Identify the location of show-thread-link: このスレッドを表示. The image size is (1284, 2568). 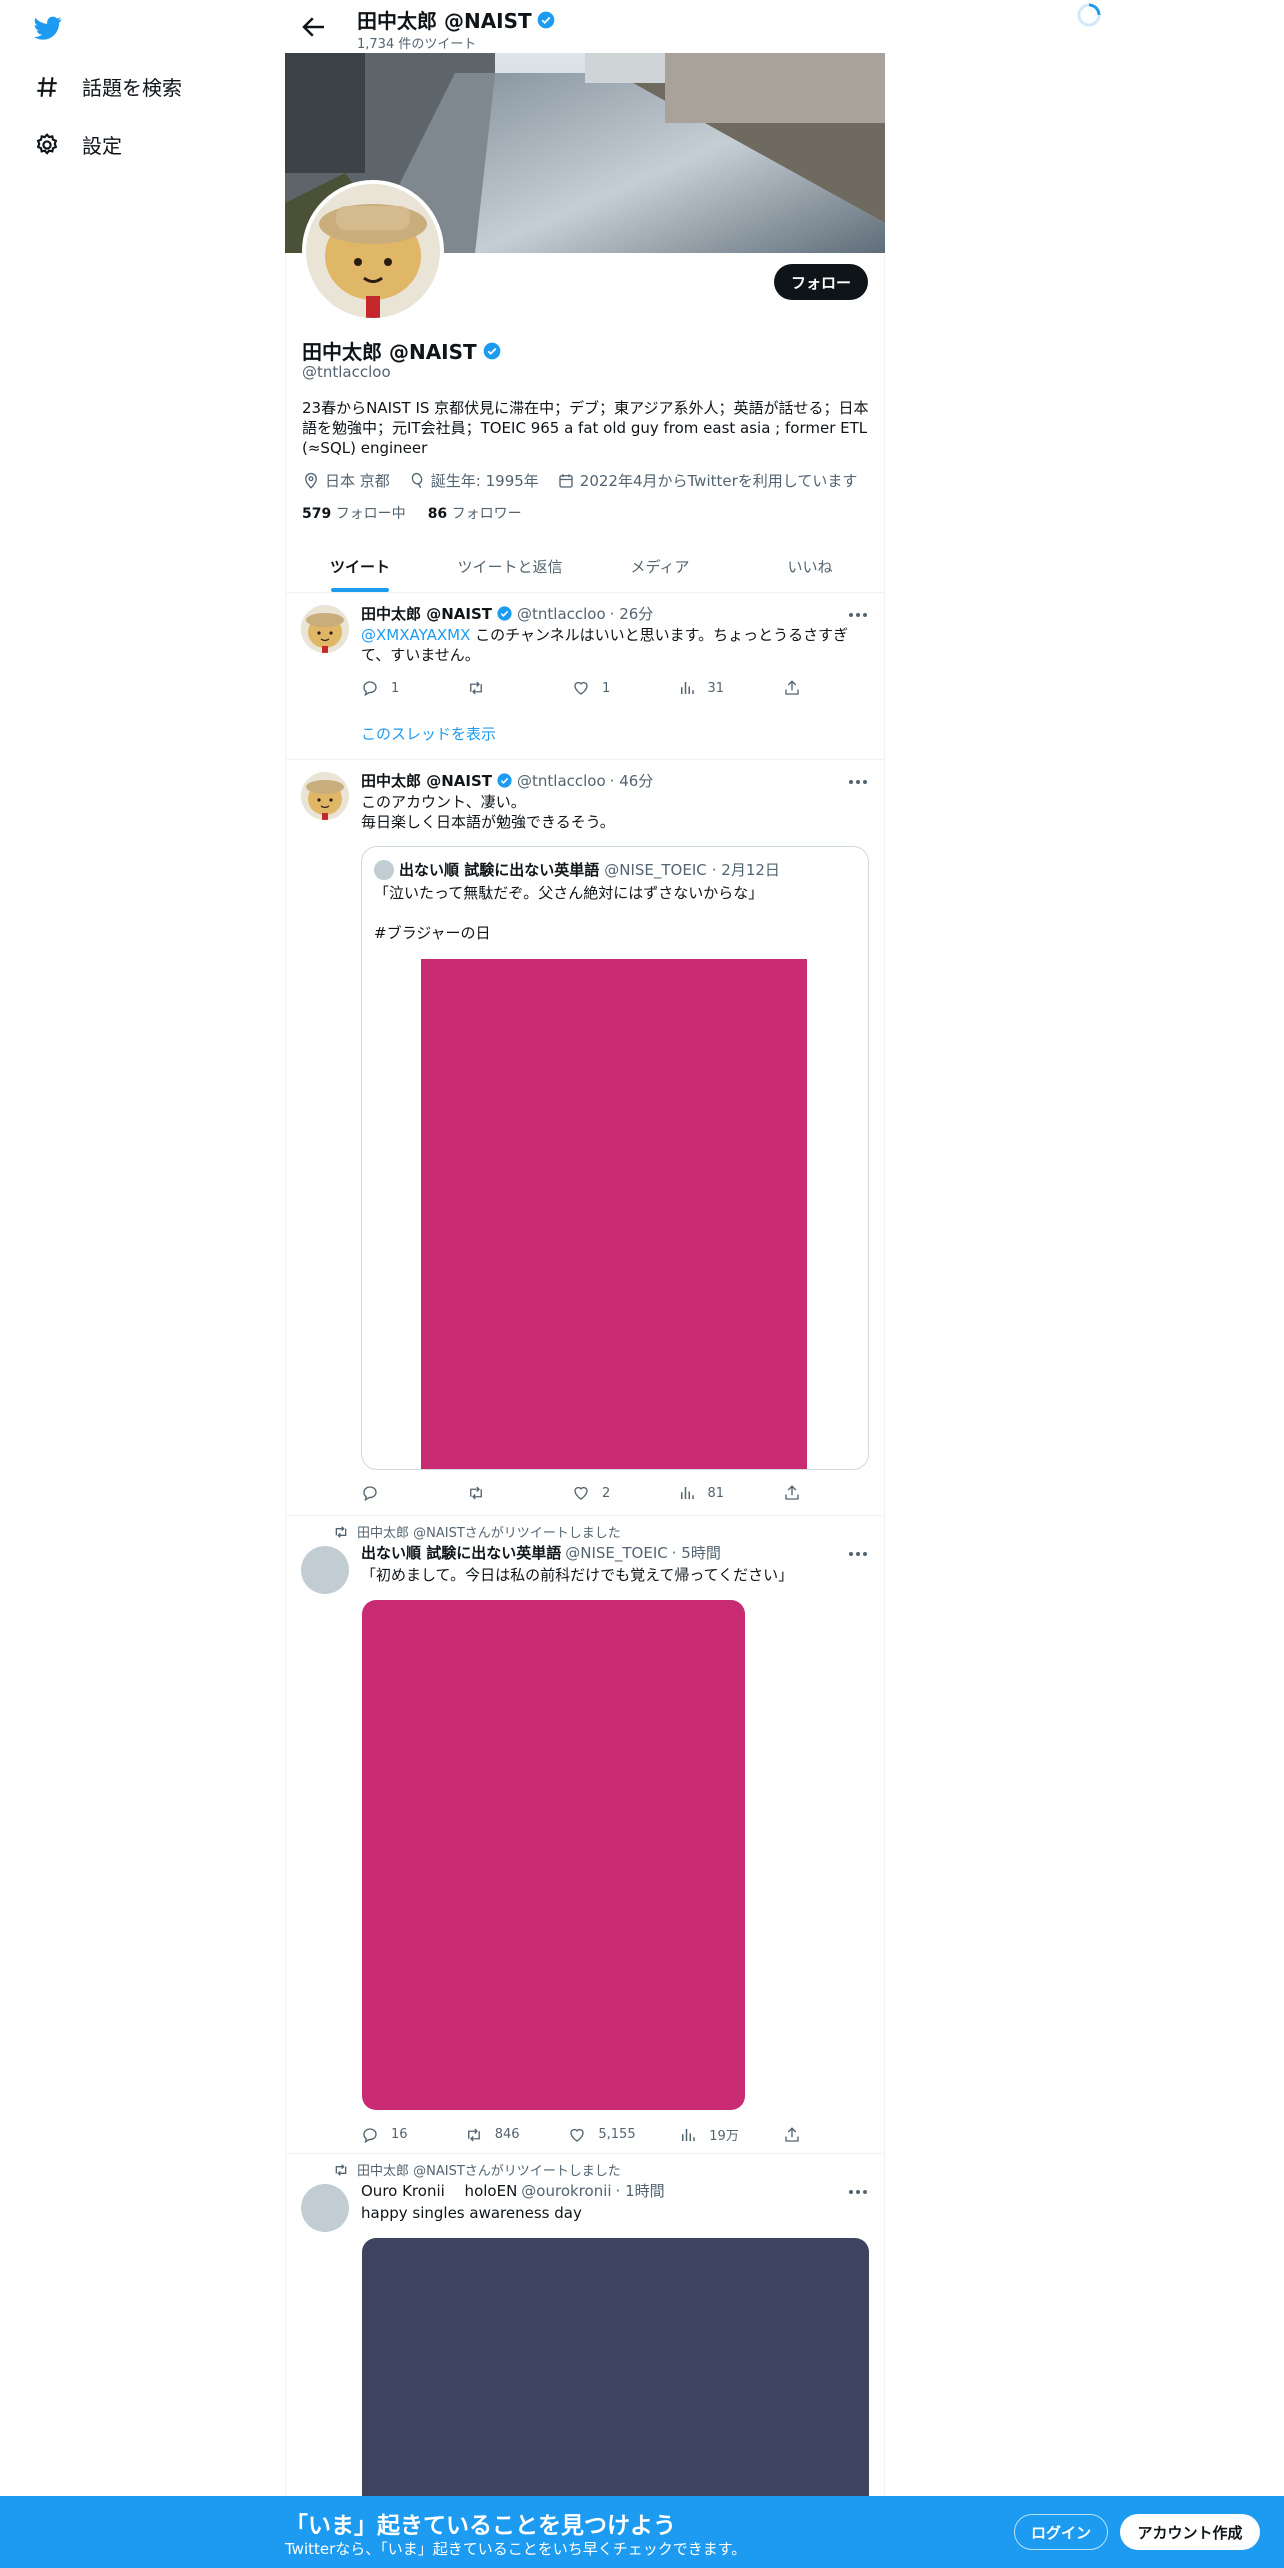
(428, 733).